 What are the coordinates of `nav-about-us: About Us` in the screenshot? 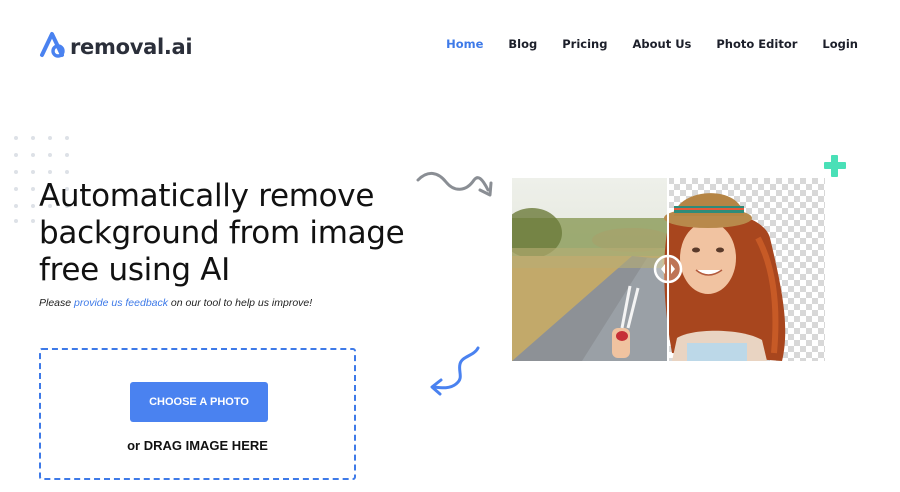 It's located at (661, 44).